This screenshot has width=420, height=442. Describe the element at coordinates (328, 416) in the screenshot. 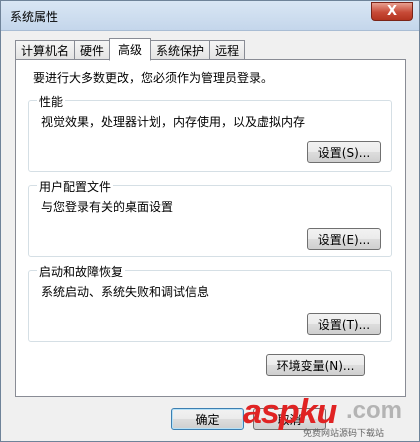

I see `aspku-watermark: aspku .com 免费网站源码下载站` at that location.